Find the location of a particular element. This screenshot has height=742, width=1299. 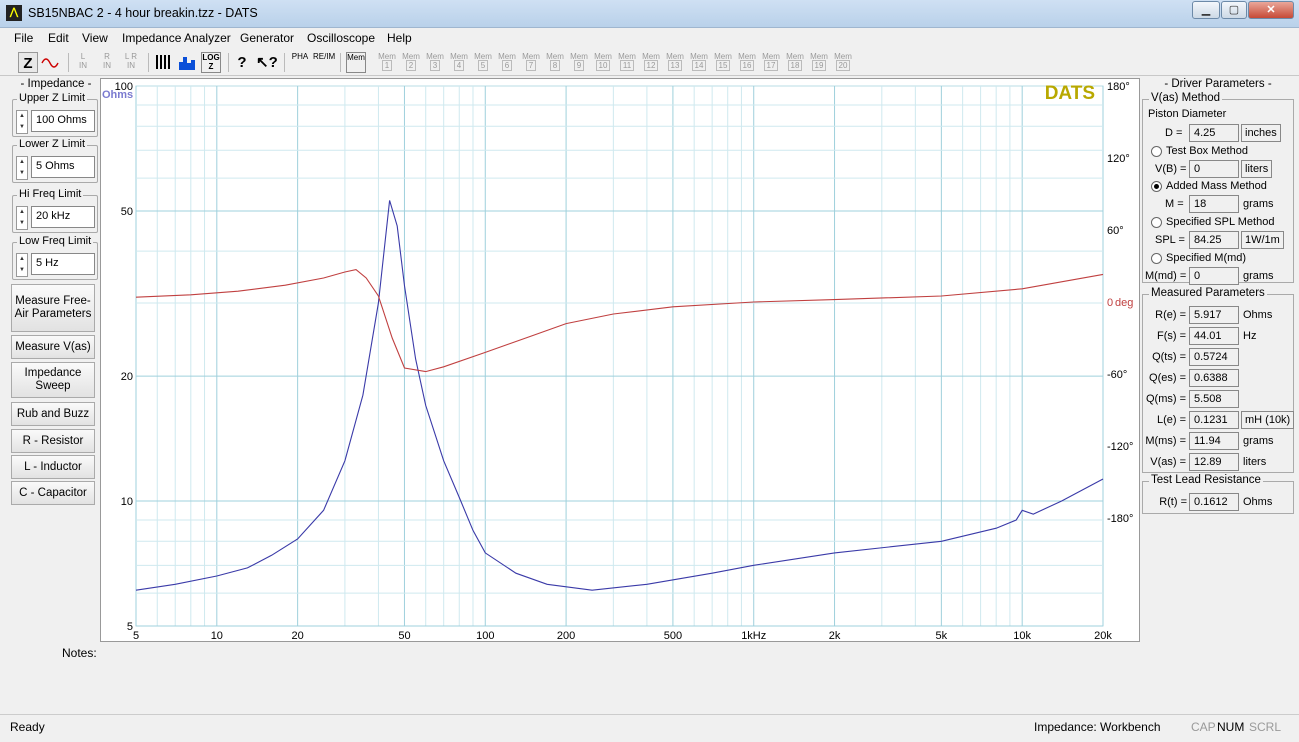

menu-view: View is located at coordinates (95, 38).